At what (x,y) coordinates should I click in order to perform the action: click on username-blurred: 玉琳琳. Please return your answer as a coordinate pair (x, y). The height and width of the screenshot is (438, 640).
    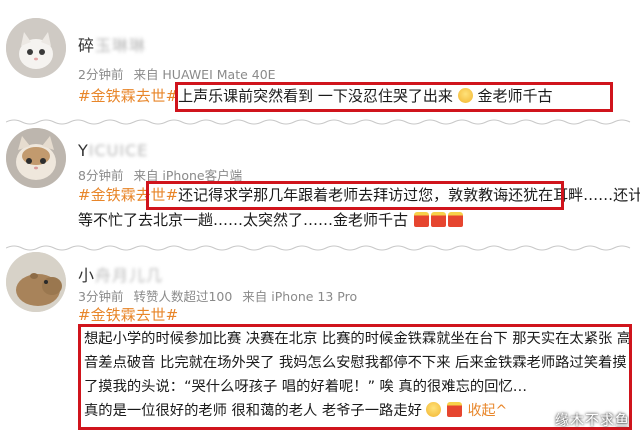
    Looking at the image, I should click on (121, 45).